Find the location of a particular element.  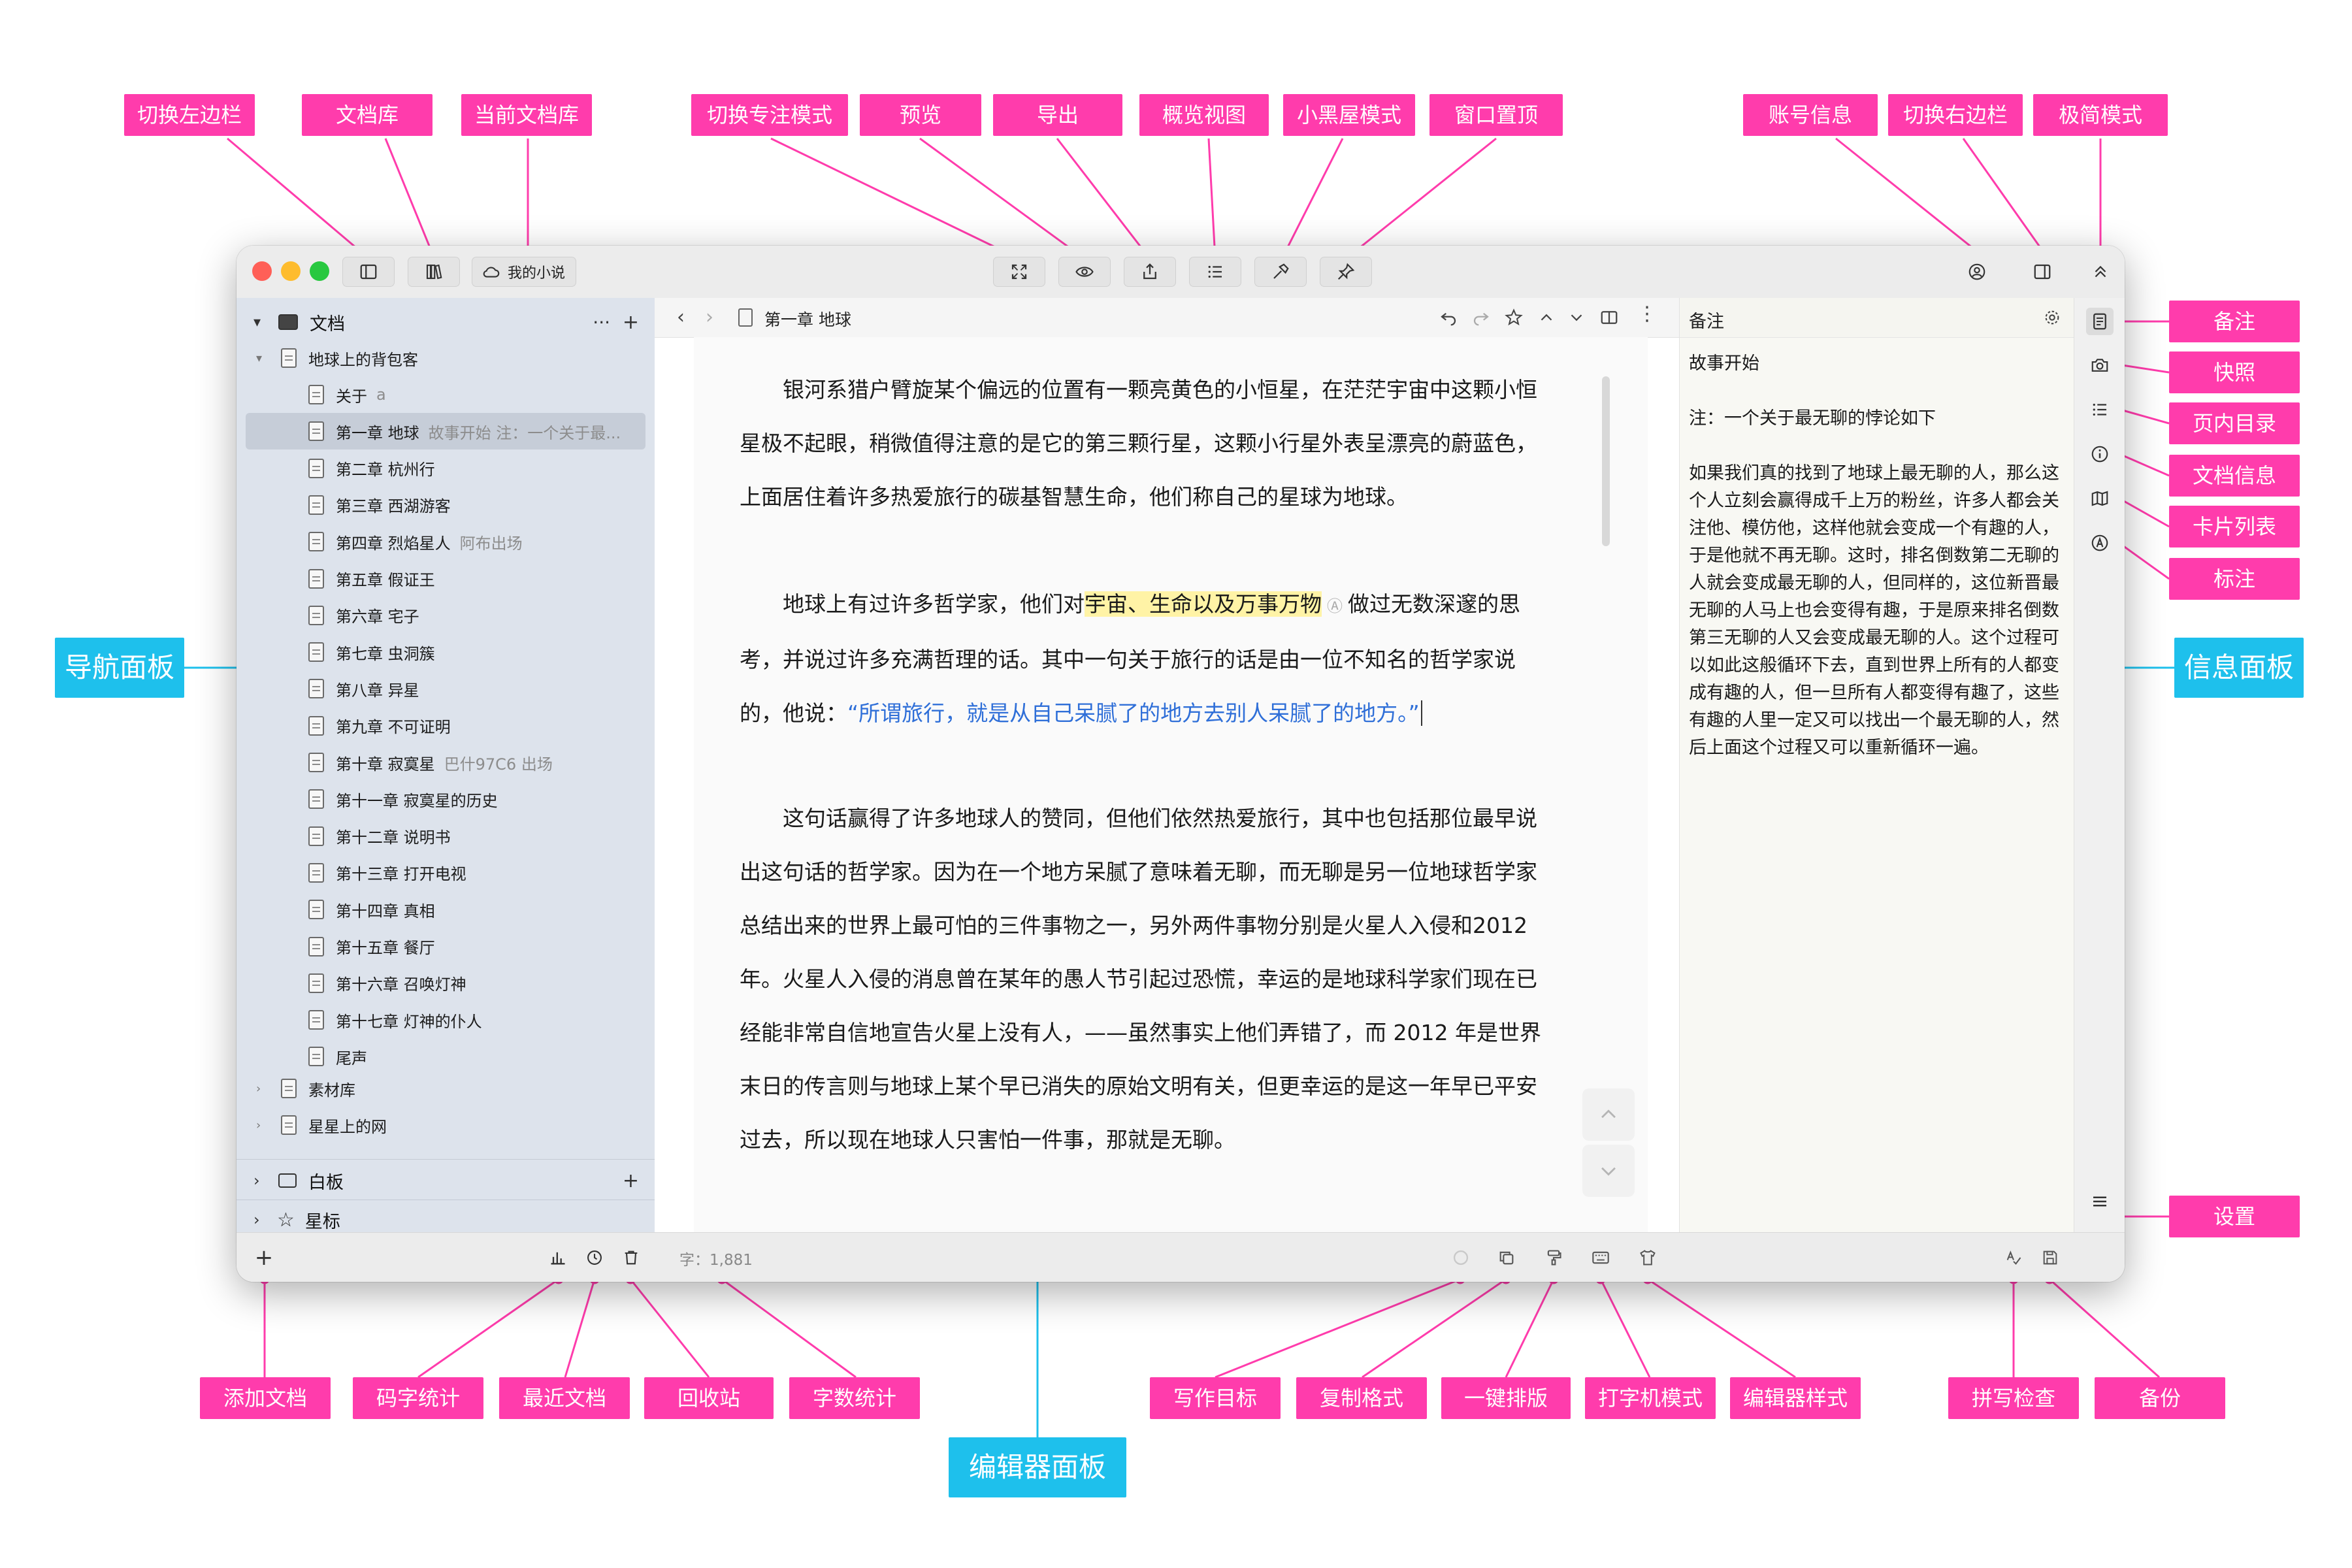

chapter-title: 第十七章 灯神的仆人 is located at coordinates (409, 1021).